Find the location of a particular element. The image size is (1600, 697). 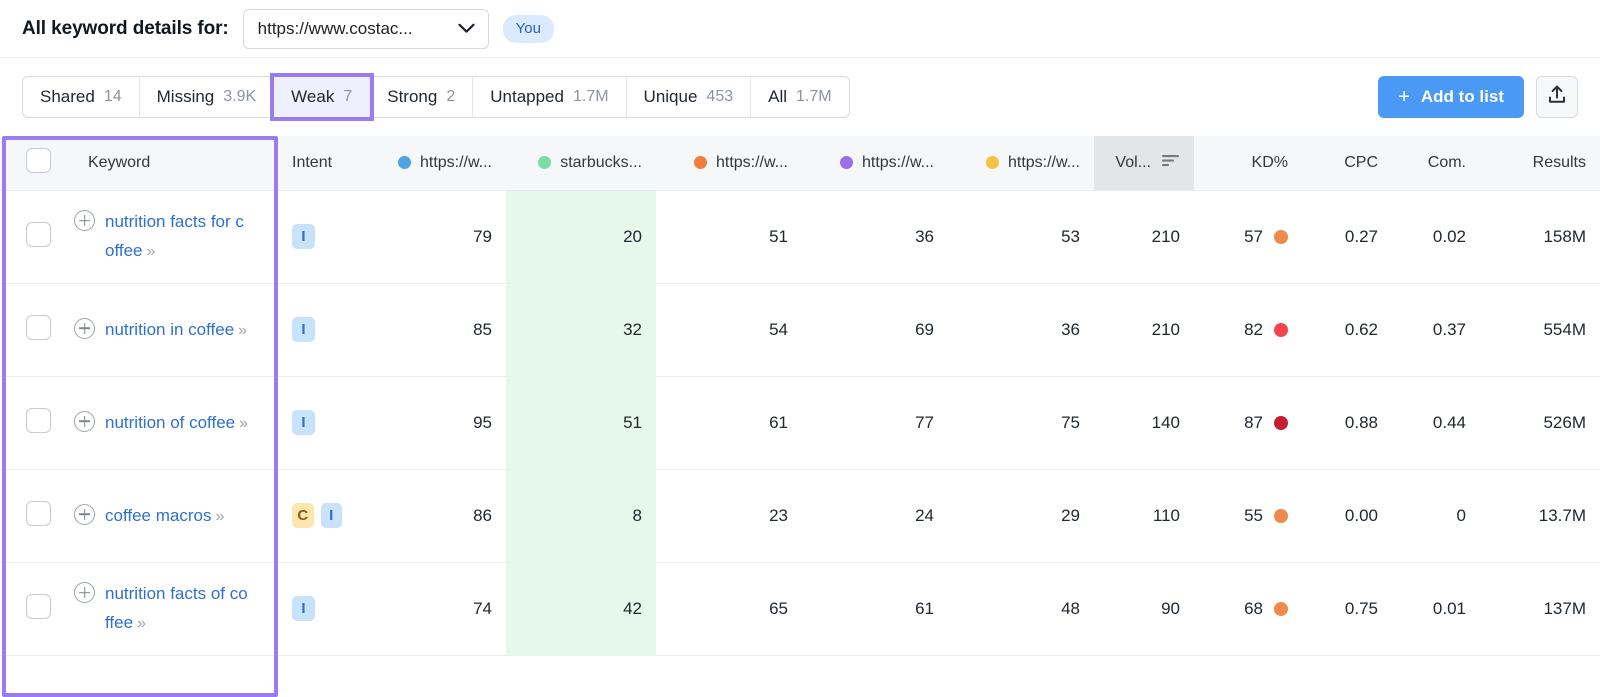

tab-untapped-count: 1.7M is located at coordinates (590, 96).